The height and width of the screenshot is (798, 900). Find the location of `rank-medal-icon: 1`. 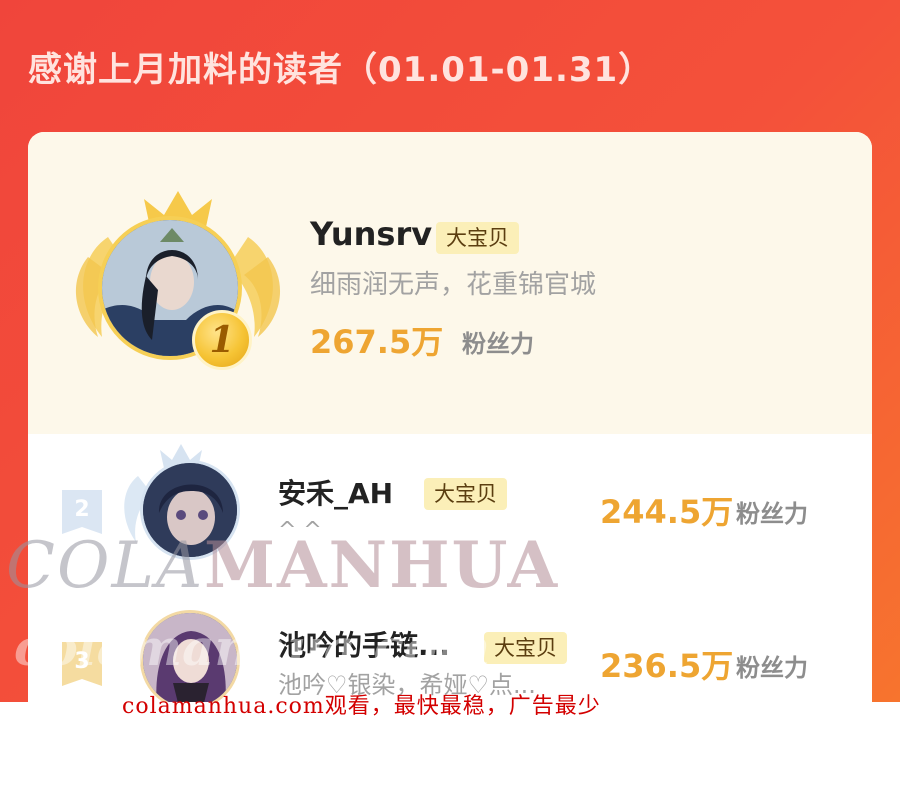

rank-medal-icon: 1 is located at coordinates (222, 340).